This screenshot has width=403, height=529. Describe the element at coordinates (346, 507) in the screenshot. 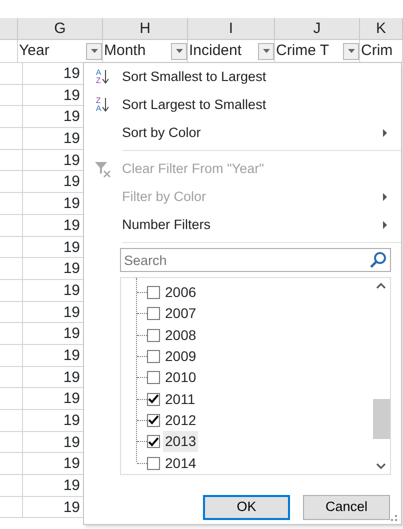

I see `cancel-button: Cancel` at that location.